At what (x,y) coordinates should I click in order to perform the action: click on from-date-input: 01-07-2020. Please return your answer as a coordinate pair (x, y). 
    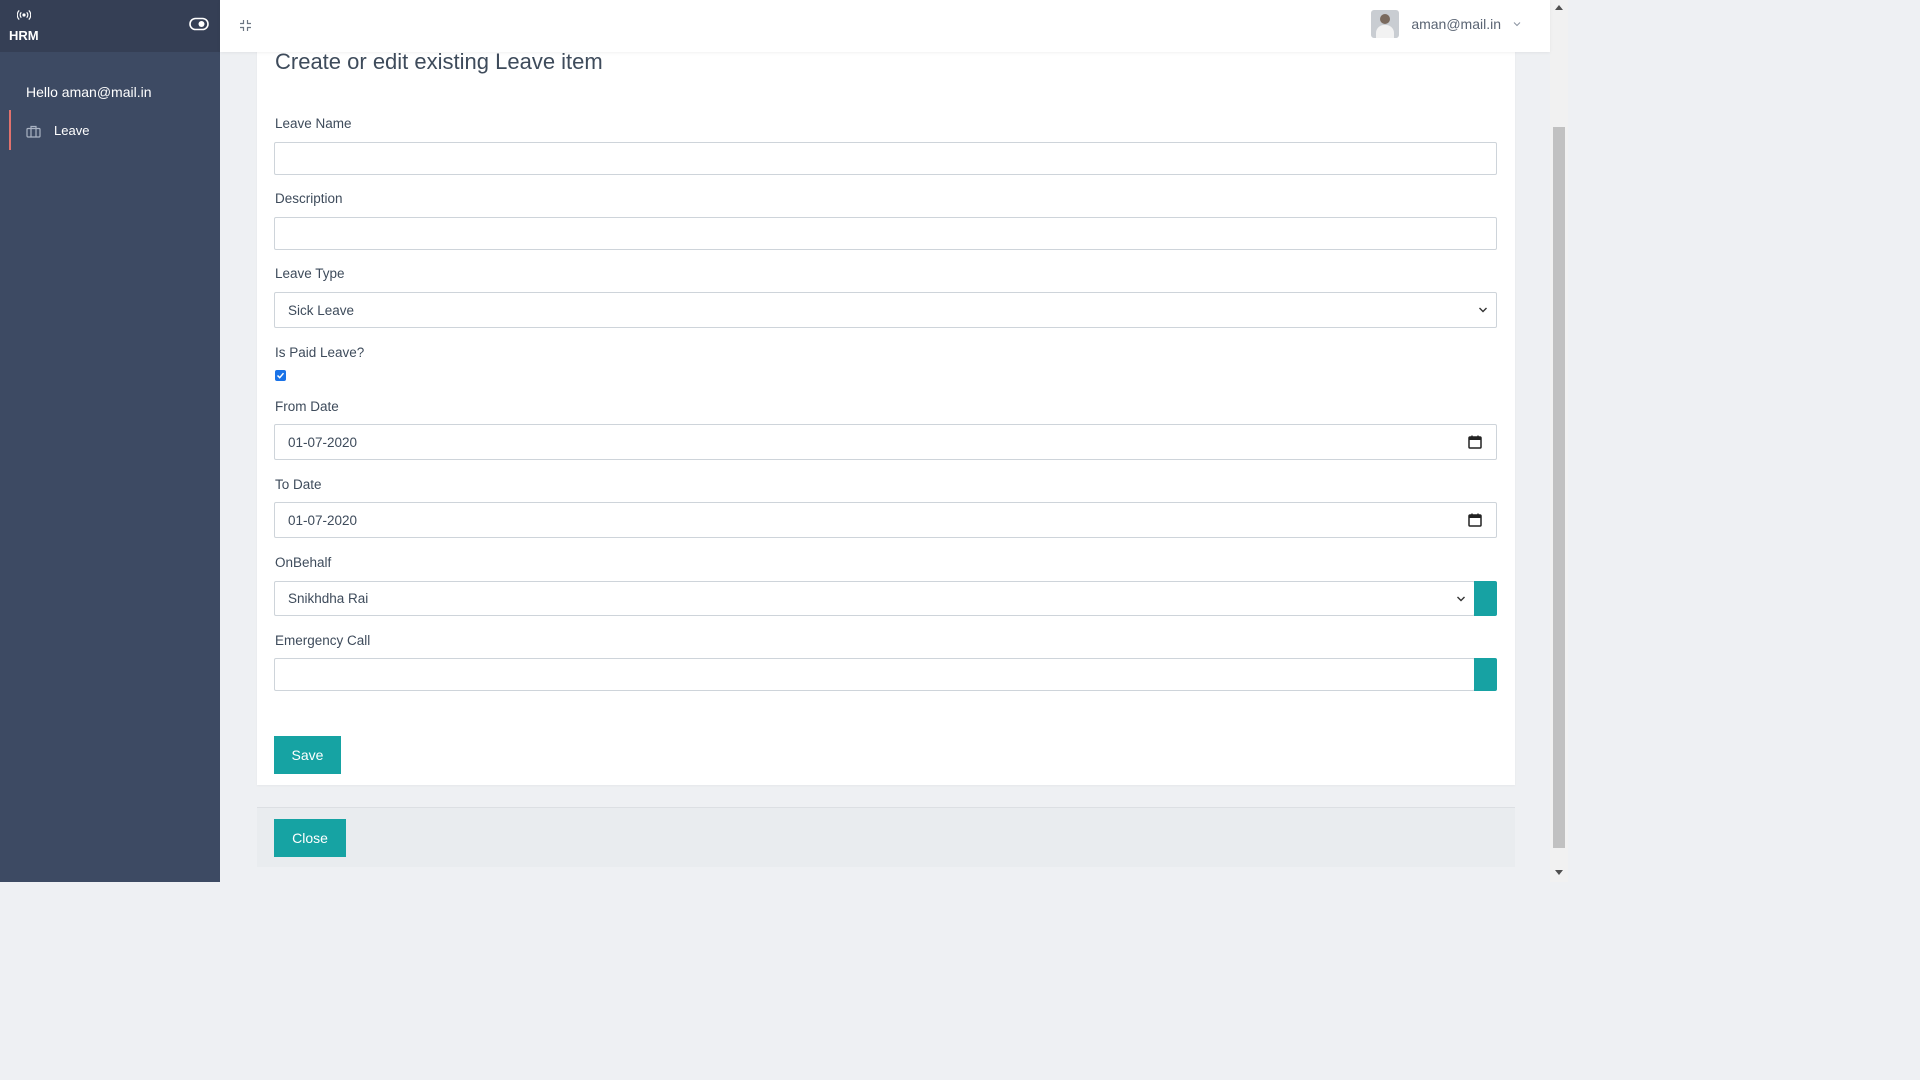
    Looking at the image, I should click on (885, 442).